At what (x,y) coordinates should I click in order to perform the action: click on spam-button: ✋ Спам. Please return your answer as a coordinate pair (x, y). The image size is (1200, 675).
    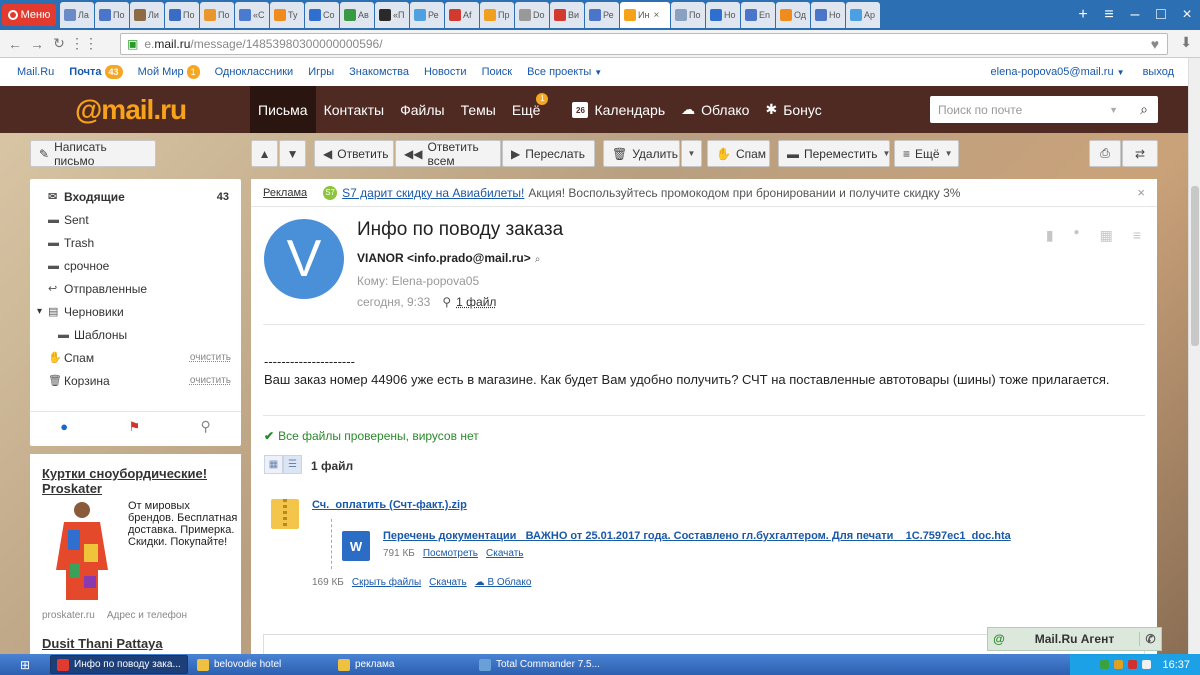
    Looking at the image, I should click on (738, 153).